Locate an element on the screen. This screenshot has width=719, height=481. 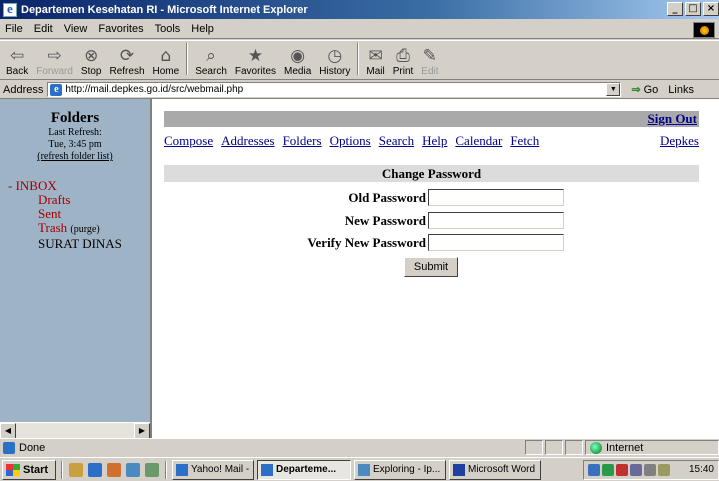
stop-button: ⊗ Stop is located at coordinates (91, 60).